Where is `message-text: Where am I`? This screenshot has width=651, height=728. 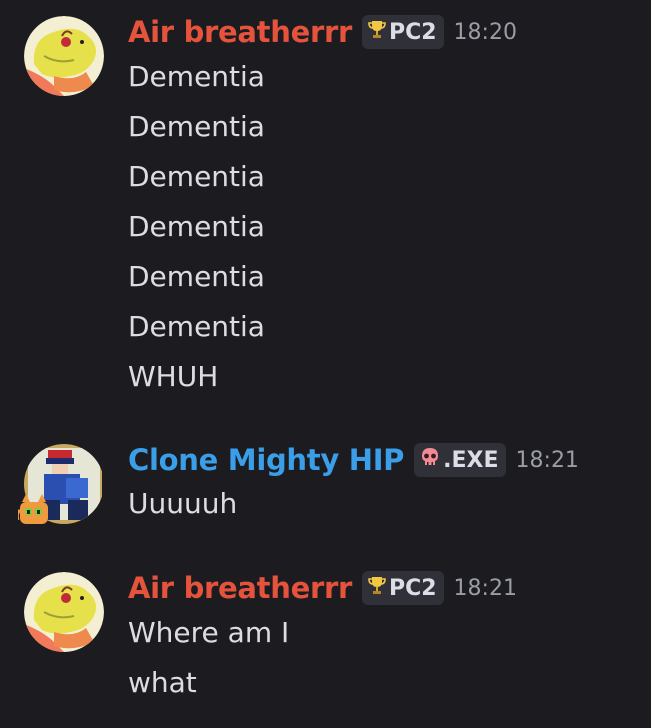 message-text: Where am I is located at coordinates (209, 632).